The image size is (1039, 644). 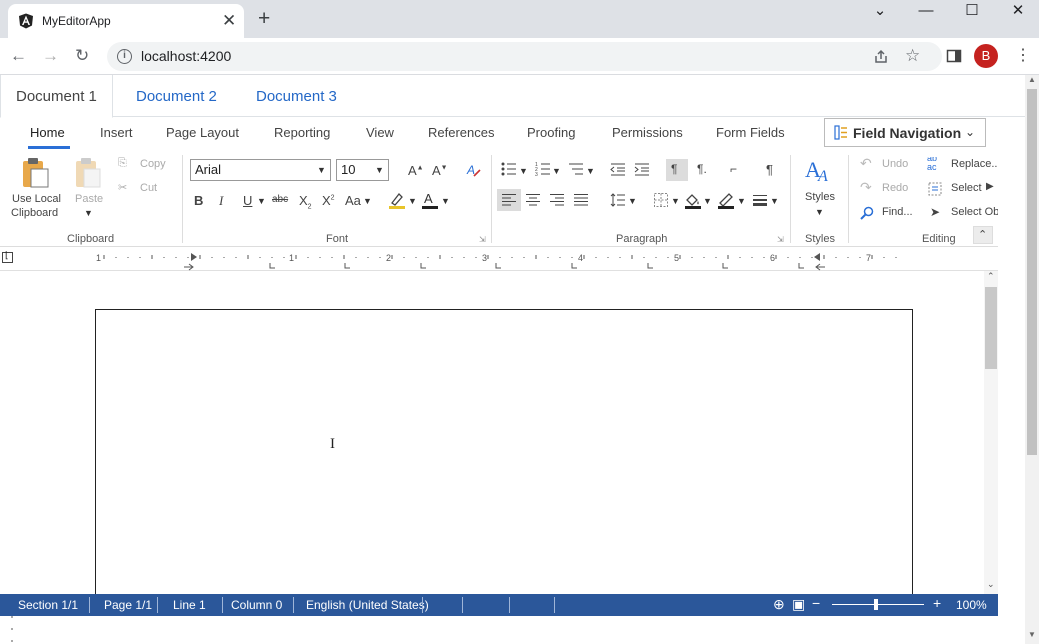 I want to click on font-family-select: Arial ▼, so click(x=260, y=170).